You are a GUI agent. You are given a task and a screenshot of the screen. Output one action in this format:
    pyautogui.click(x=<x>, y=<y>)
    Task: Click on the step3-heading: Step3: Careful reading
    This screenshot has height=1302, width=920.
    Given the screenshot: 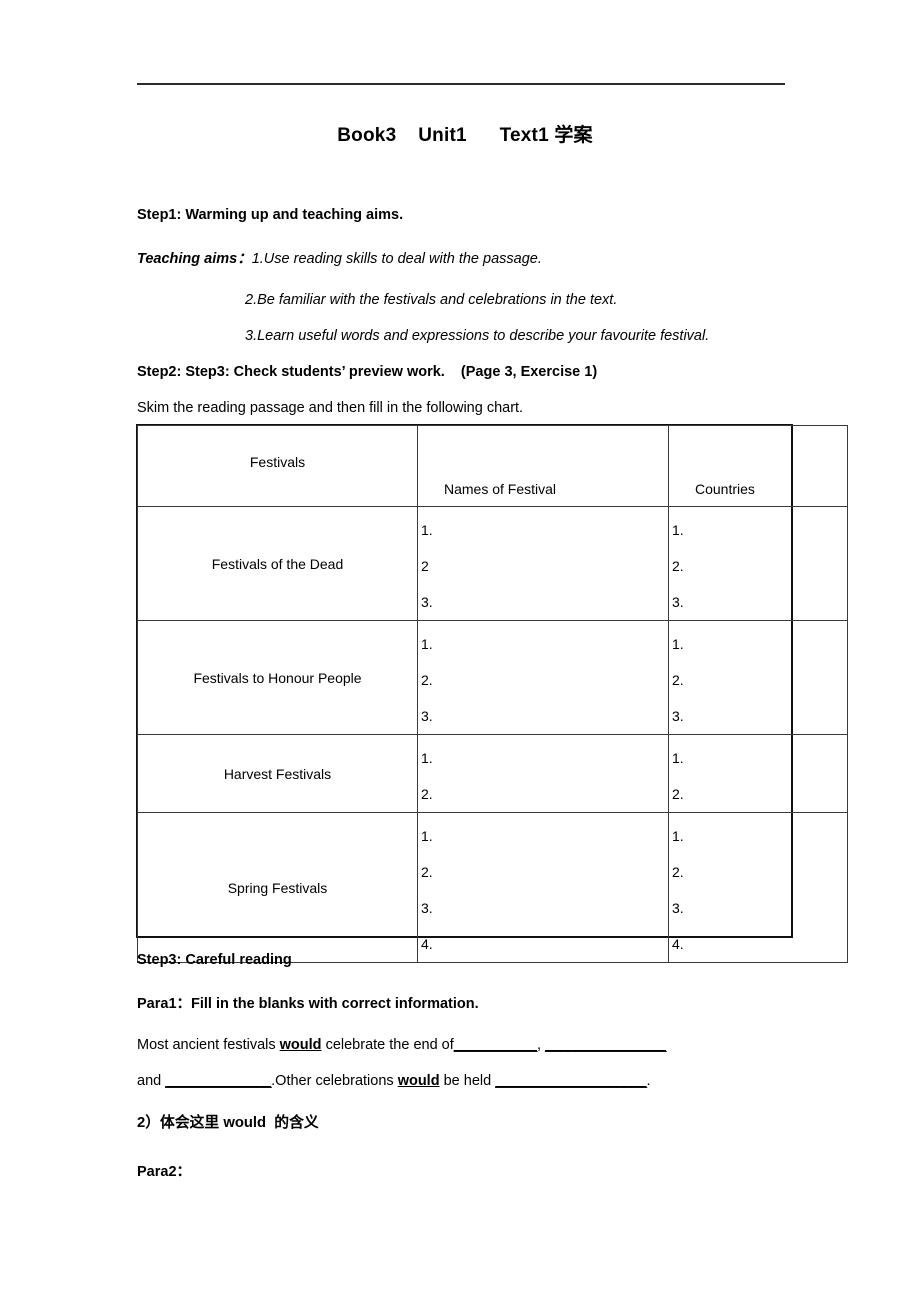 What is the action you would take?
    pyautogui.click(x=214, y=960)
    